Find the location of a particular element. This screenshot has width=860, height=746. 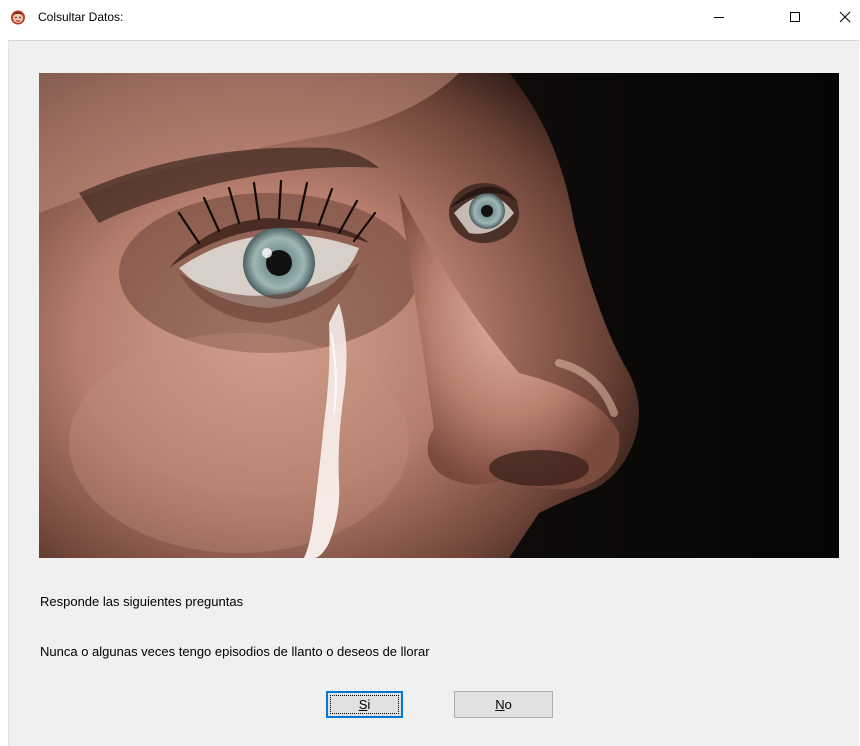

no-button: No is located at coordinates (503, 704).